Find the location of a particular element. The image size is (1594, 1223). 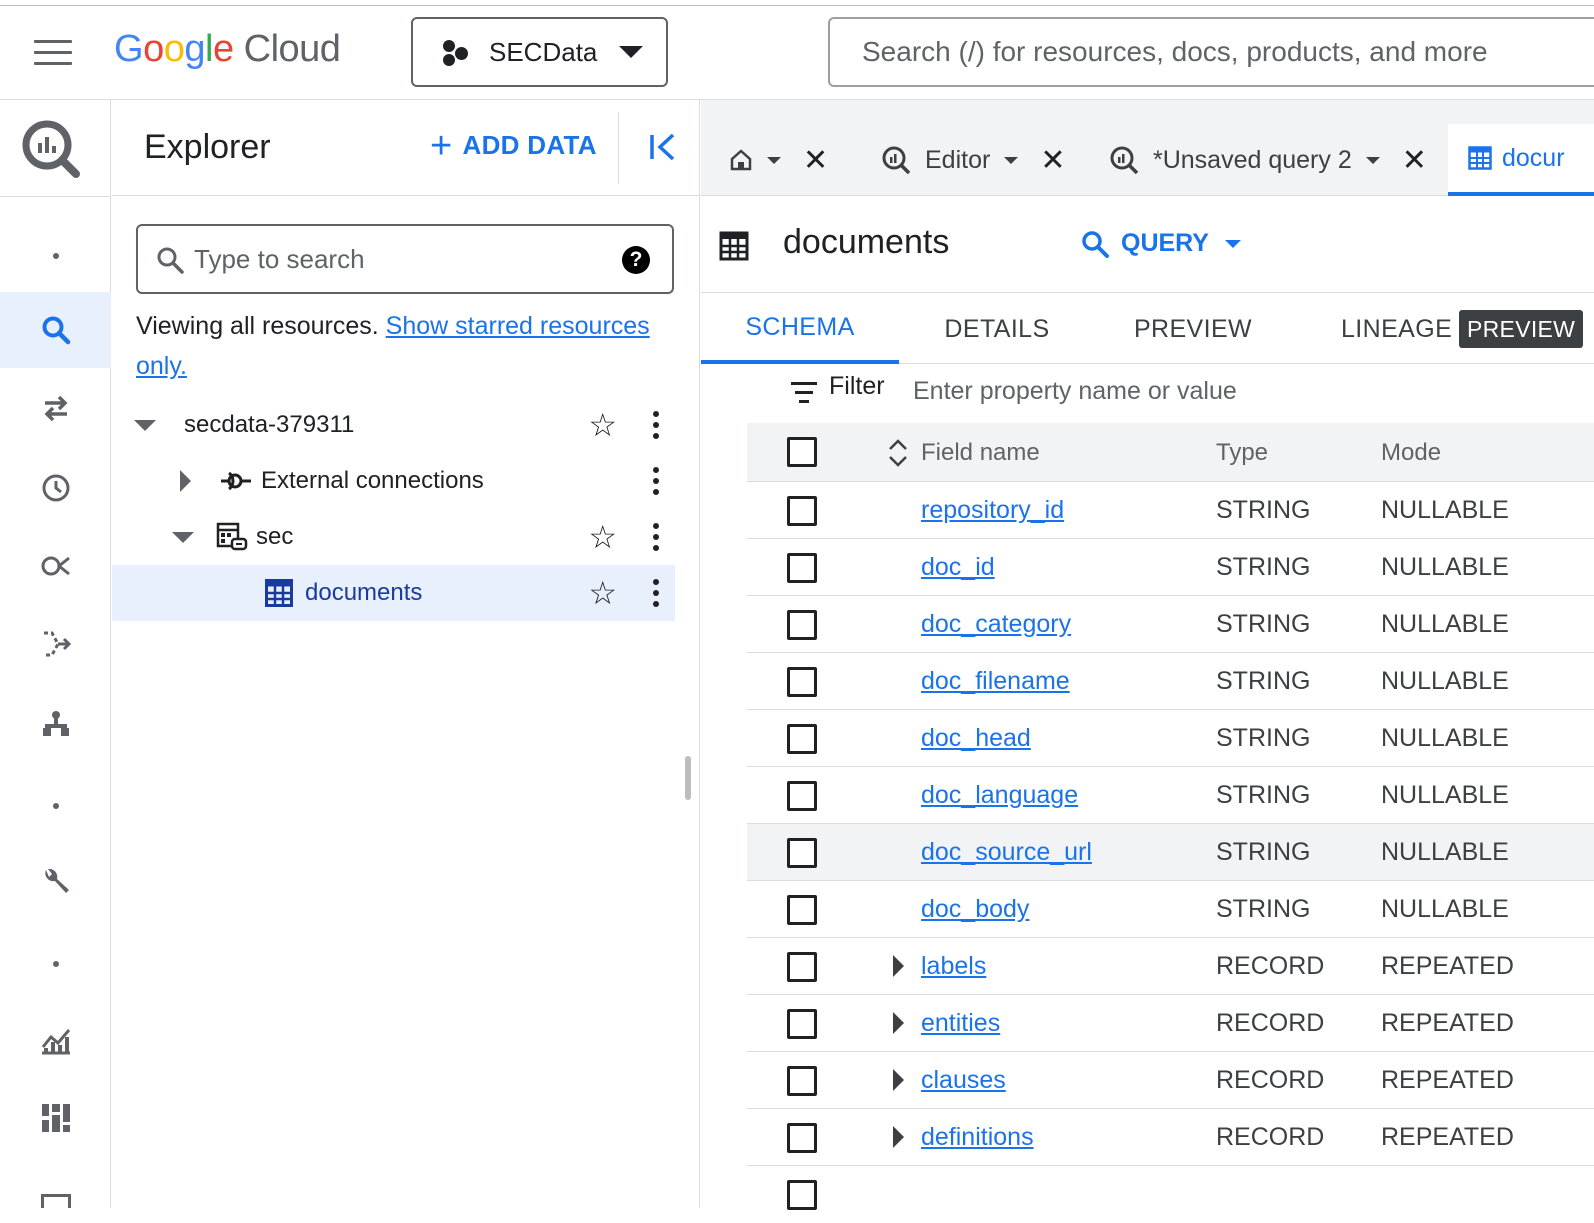

field-name-link: clauses is located at coordinates (963, 1080).